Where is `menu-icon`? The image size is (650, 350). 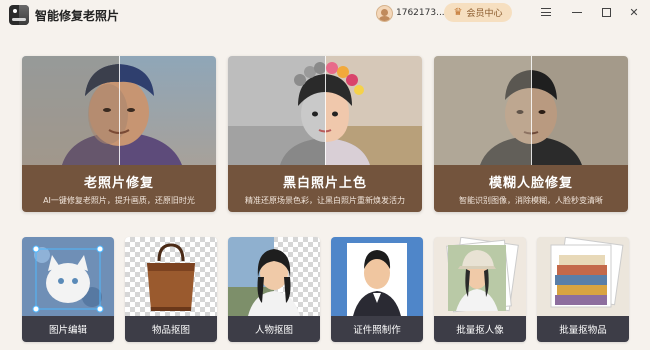 menu-icon is located at coordinates (546, 12).